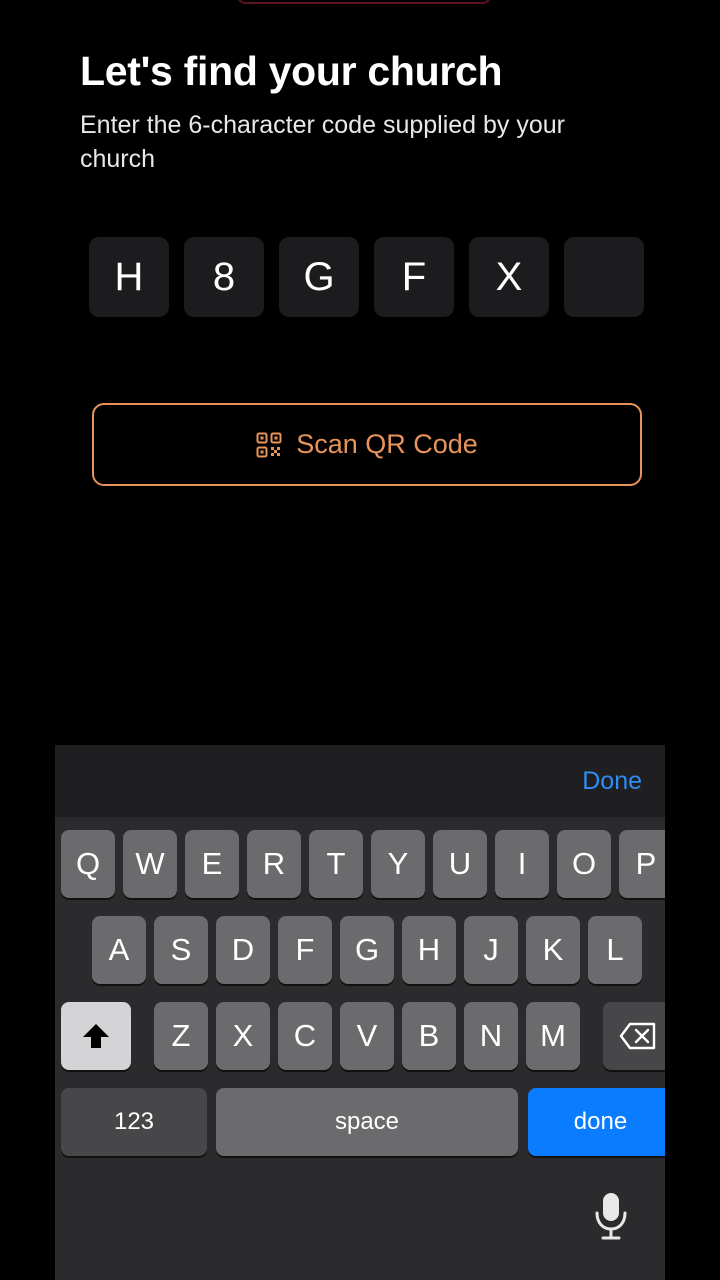 This screenshot has height=1280, width=720. What do you see at coordinates (367, 1036) in the screenshot?
I see `key-v: V` at bounding box center [367, 1036].